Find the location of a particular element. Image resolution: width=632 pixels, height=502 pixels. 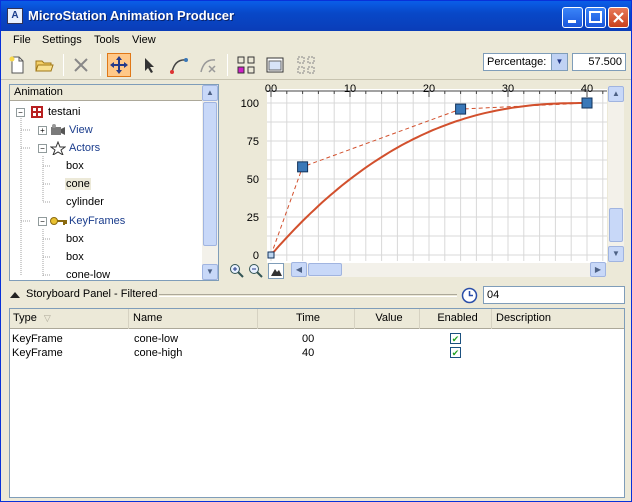

tree-label-keyframe: box is located at coordinates (75, 257).